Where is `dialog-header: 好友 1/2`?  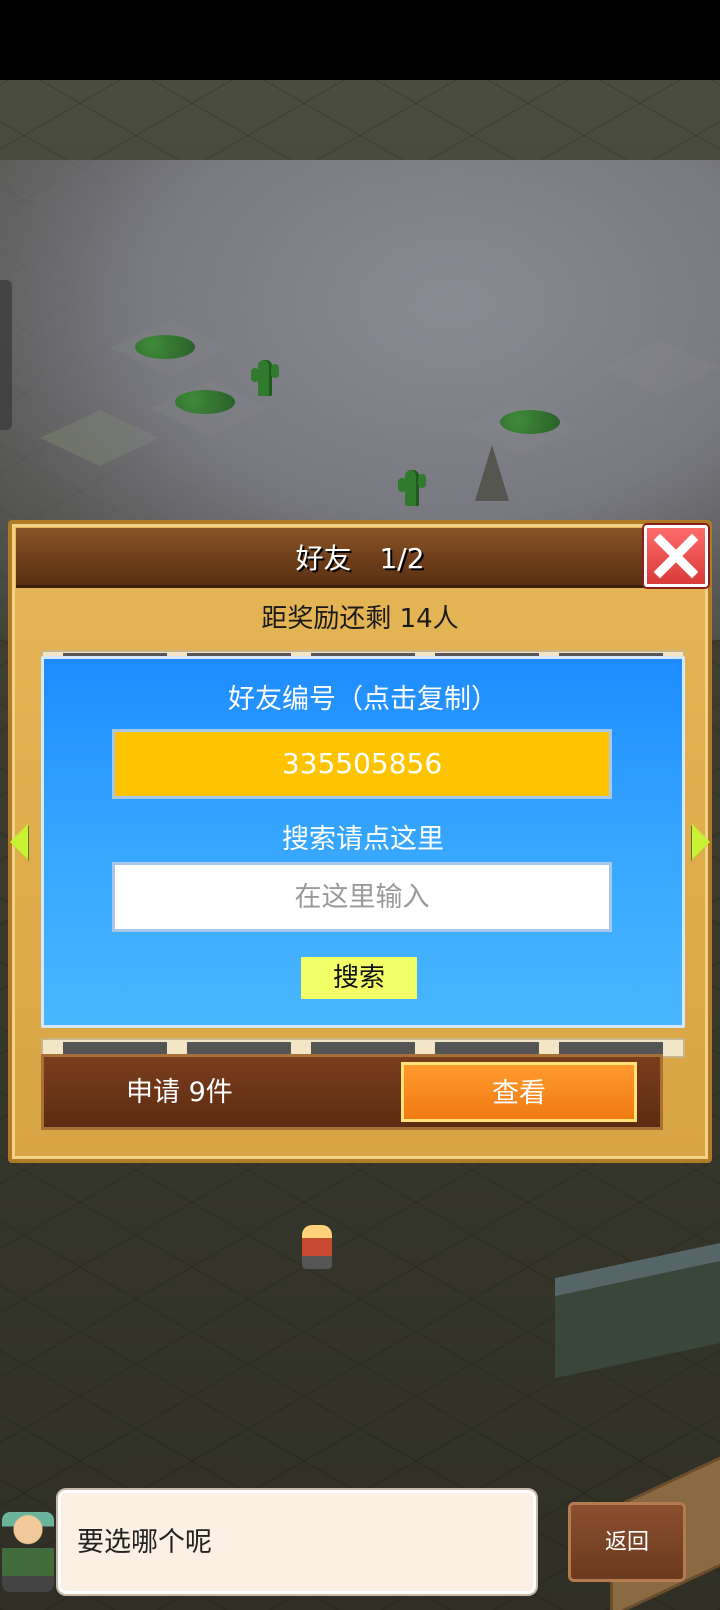 dialog-header: 好友 1/2 is located at coordinates (360, 558).